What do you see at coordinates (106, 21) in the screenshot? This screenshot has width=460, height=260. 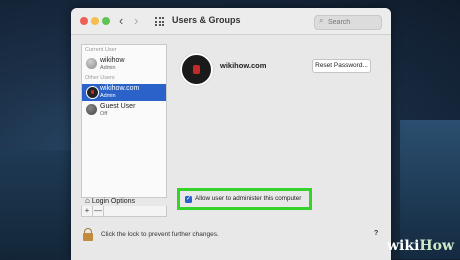 I see `zoom-window-button` at bounding box center [106, 21].